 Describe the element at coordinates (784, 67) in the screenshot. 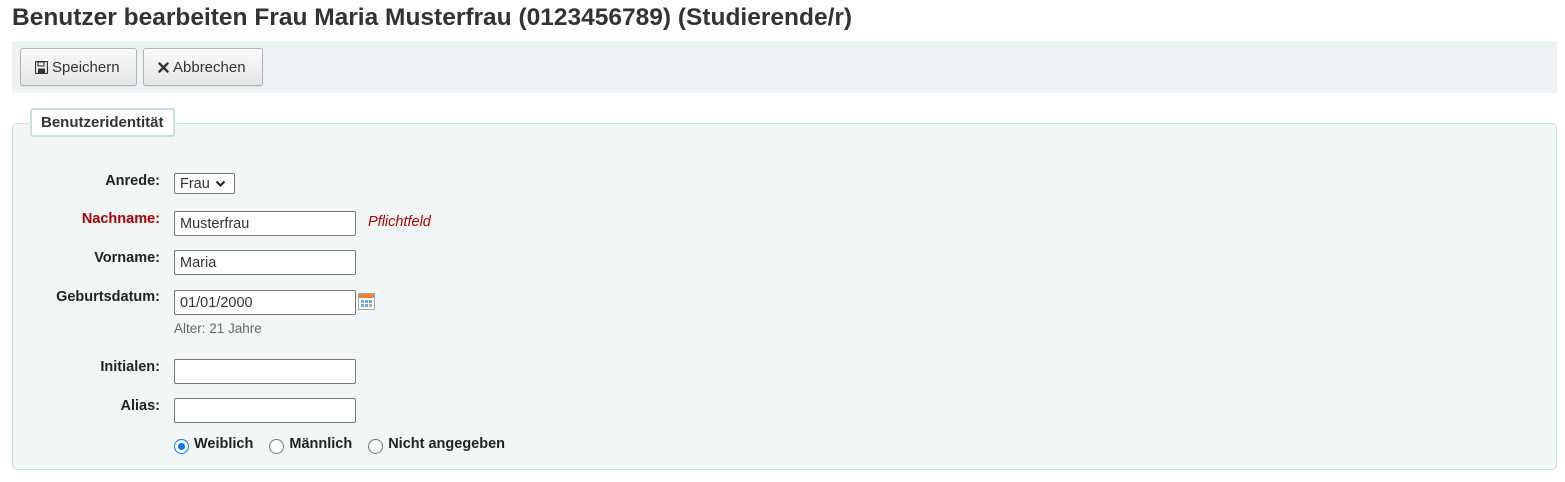

I see `toolbar: Speichern Abbrechen` at that location.